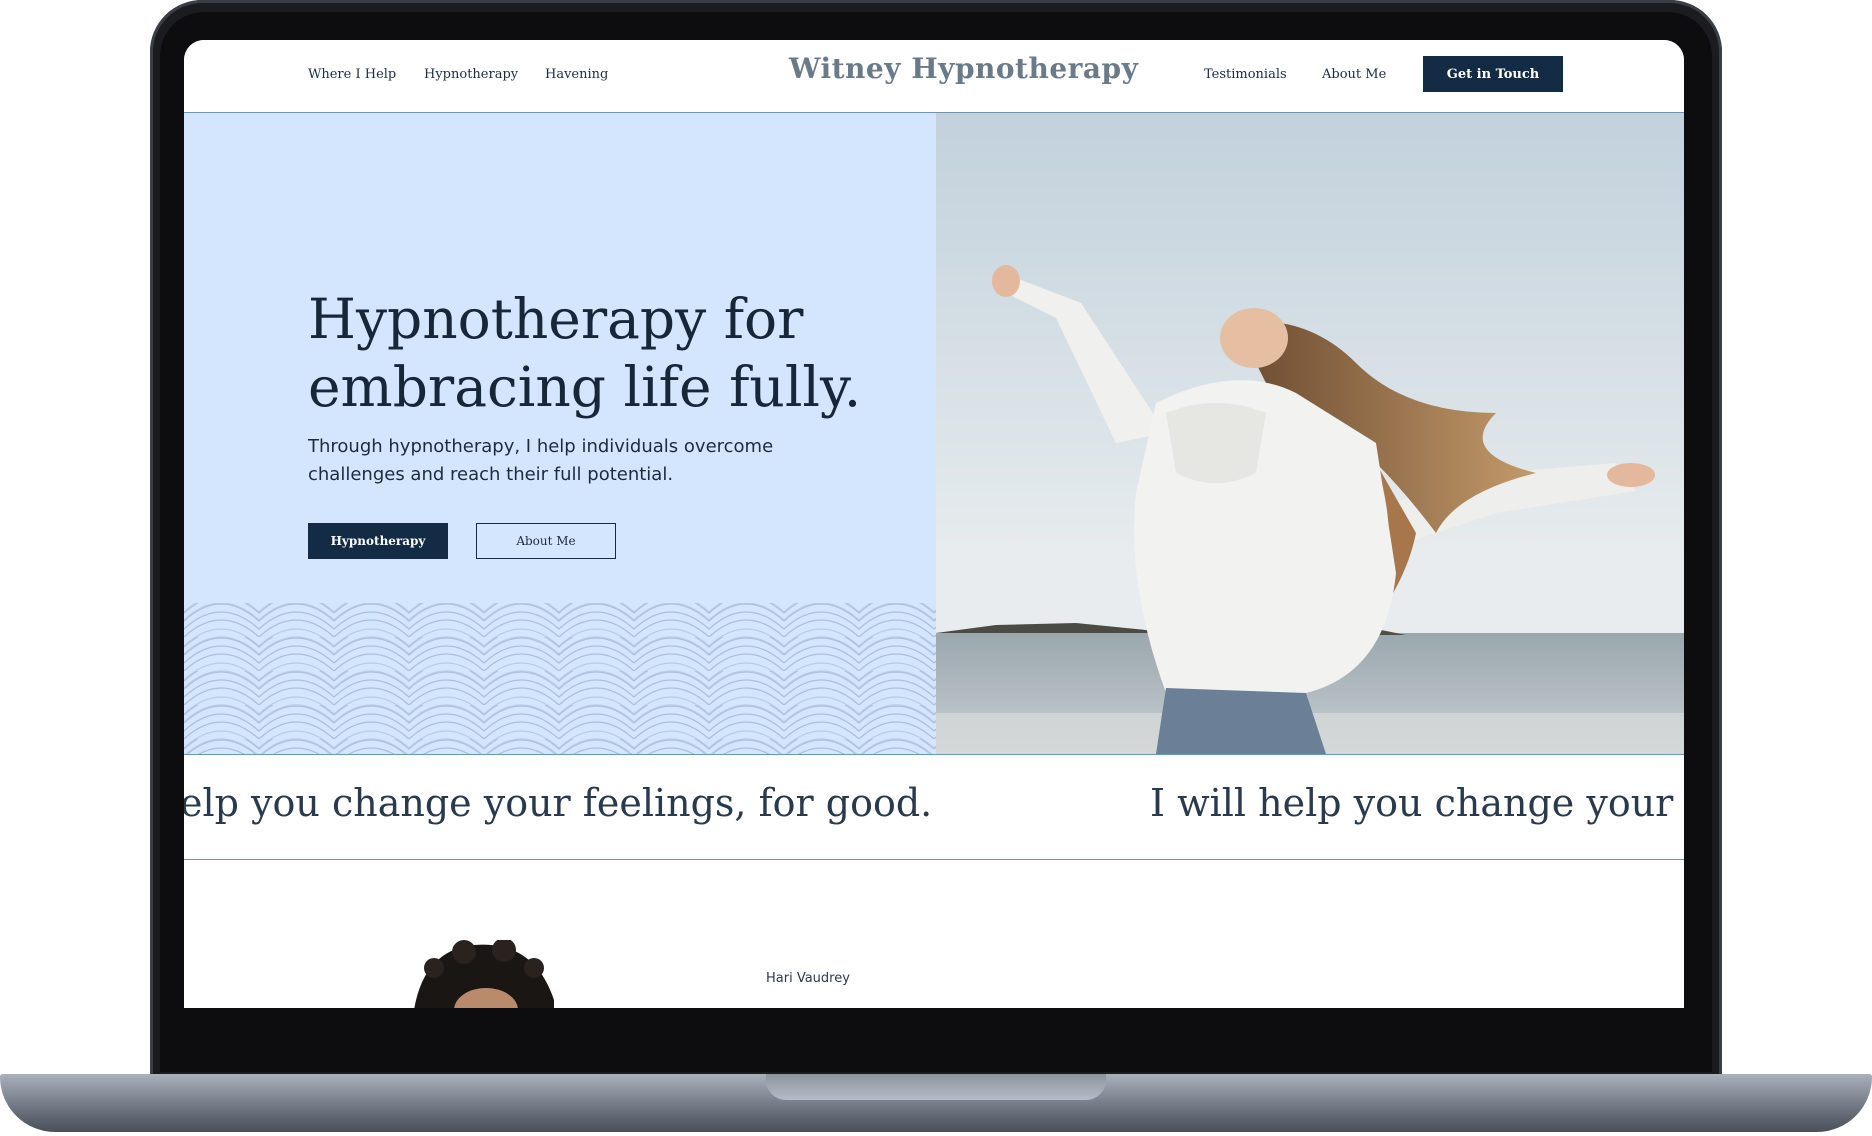 This screenshot has height=1136, width=1872. What do you see at coordinates (352, 74) in the screenshot?
I see `nav-where-i-help: Where I Help` at bounding box center [352, 74].